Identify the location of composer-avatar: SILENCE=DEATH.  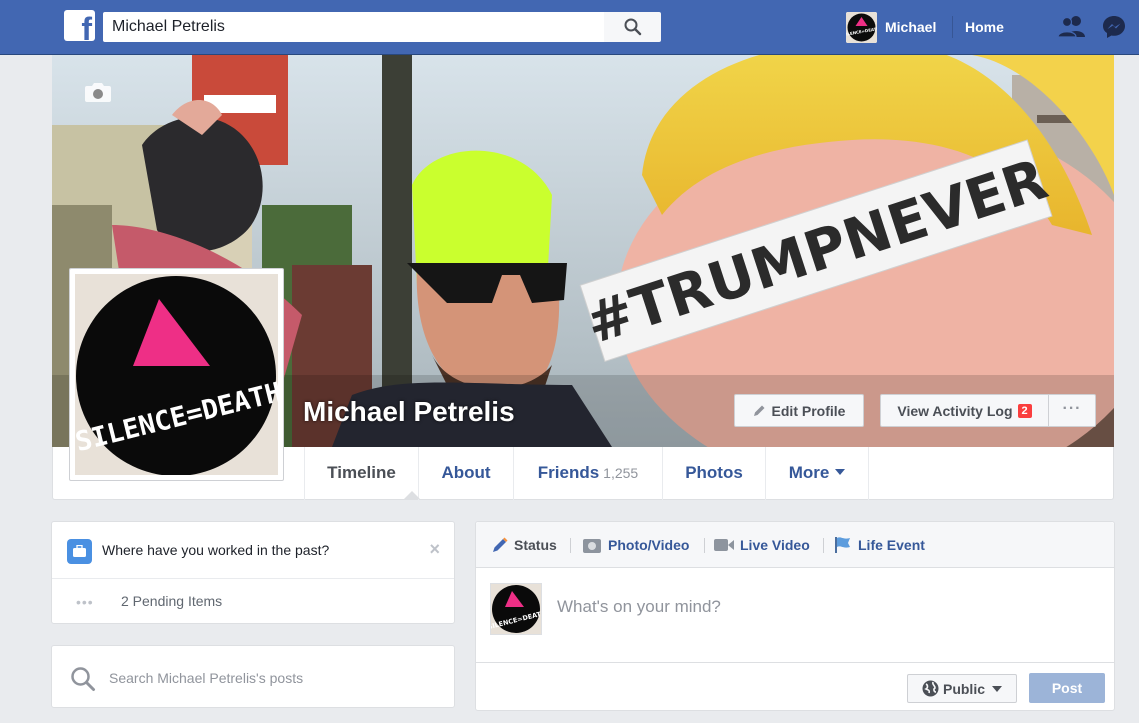
(516, 609).